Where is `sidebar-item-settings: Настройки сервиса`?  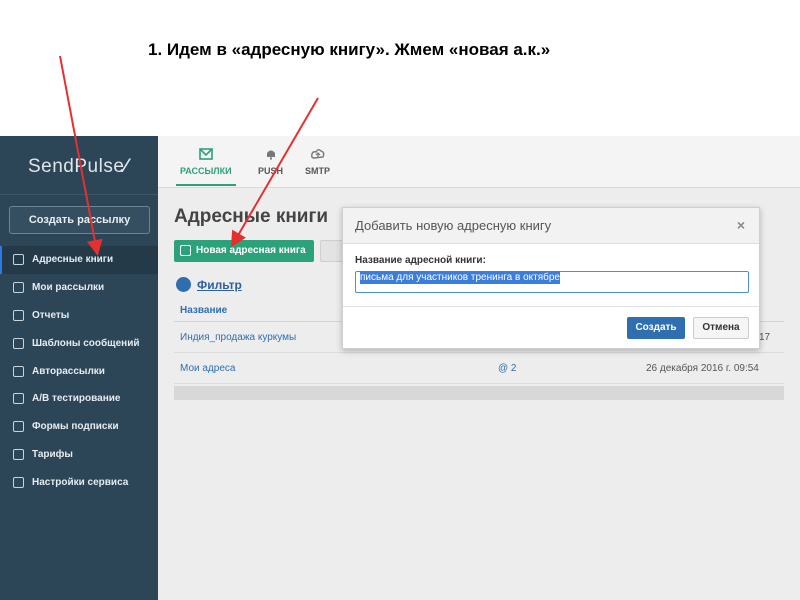 sidebar-item-settings: Настройки сервиса is located at coordinates (79, 482).